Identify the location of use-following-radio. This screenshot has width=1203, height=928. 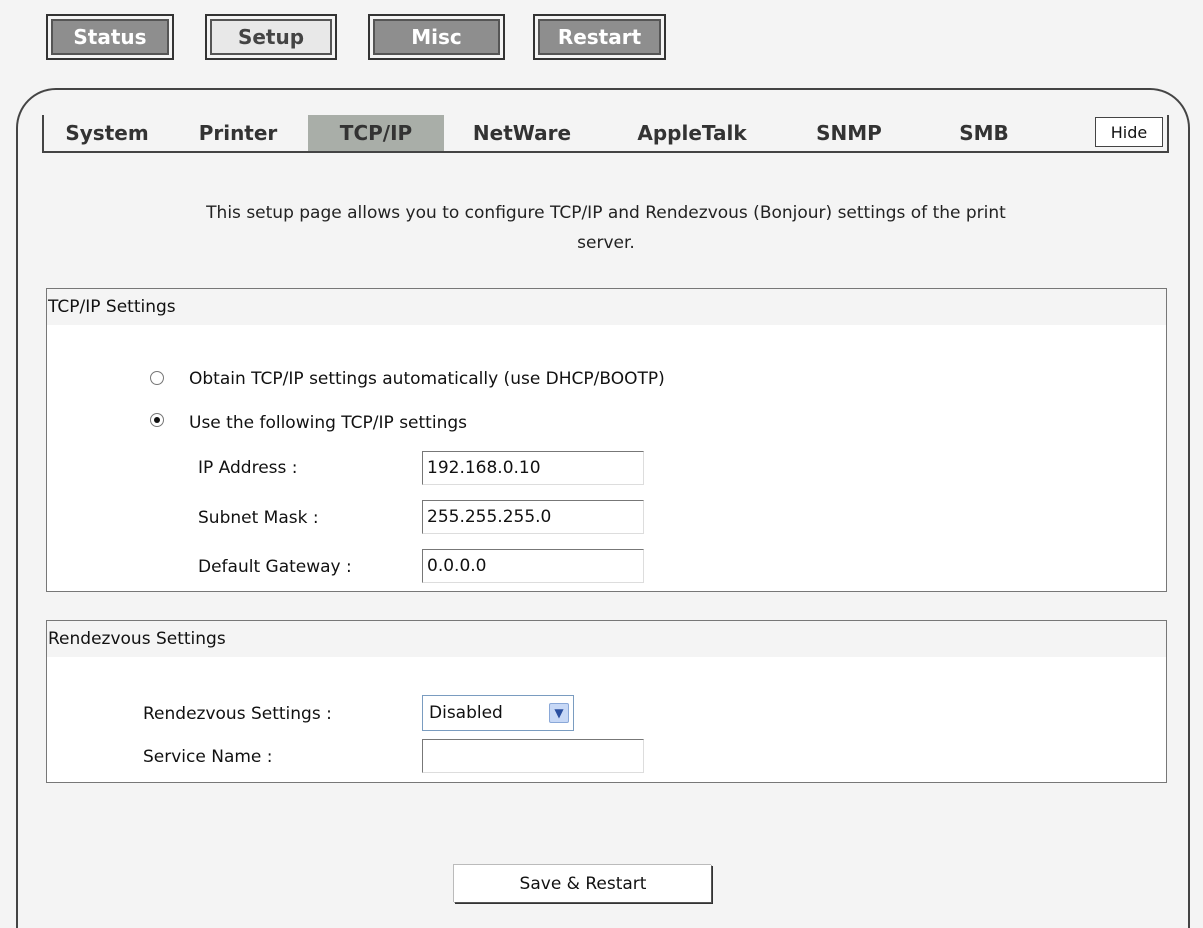
(157, 420).